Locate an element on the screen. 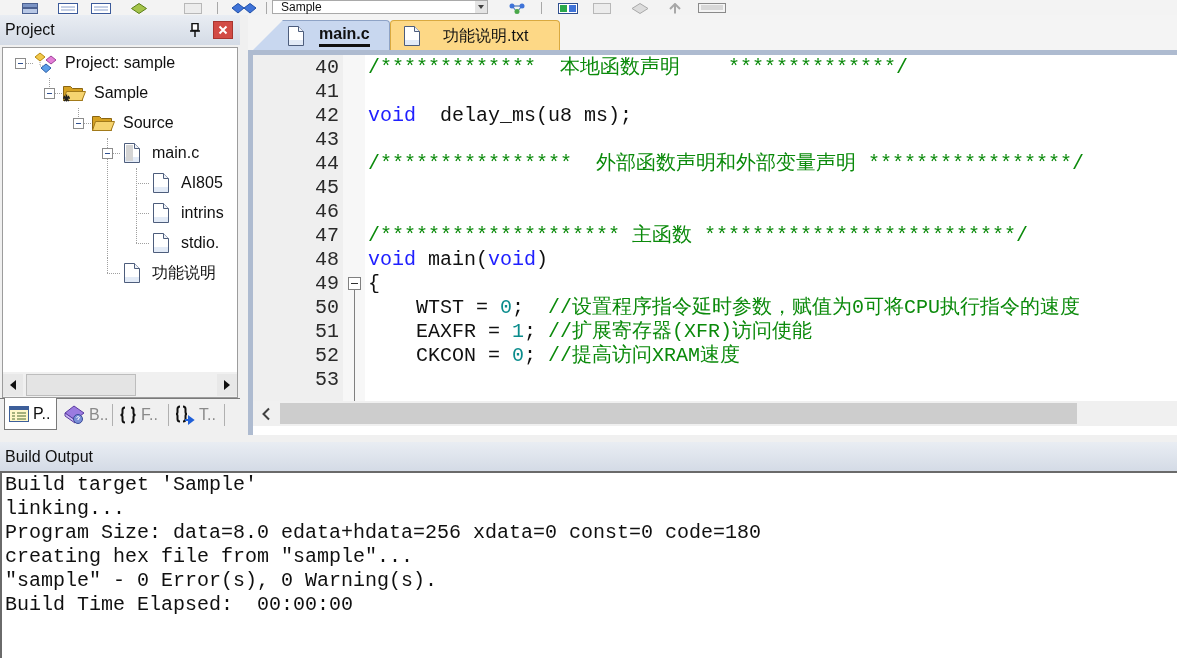 The image size is (1177, 658). code-line: /**************** 外部函数声明和外部变量声明 *****************/ is located at coordinates (726, 164).